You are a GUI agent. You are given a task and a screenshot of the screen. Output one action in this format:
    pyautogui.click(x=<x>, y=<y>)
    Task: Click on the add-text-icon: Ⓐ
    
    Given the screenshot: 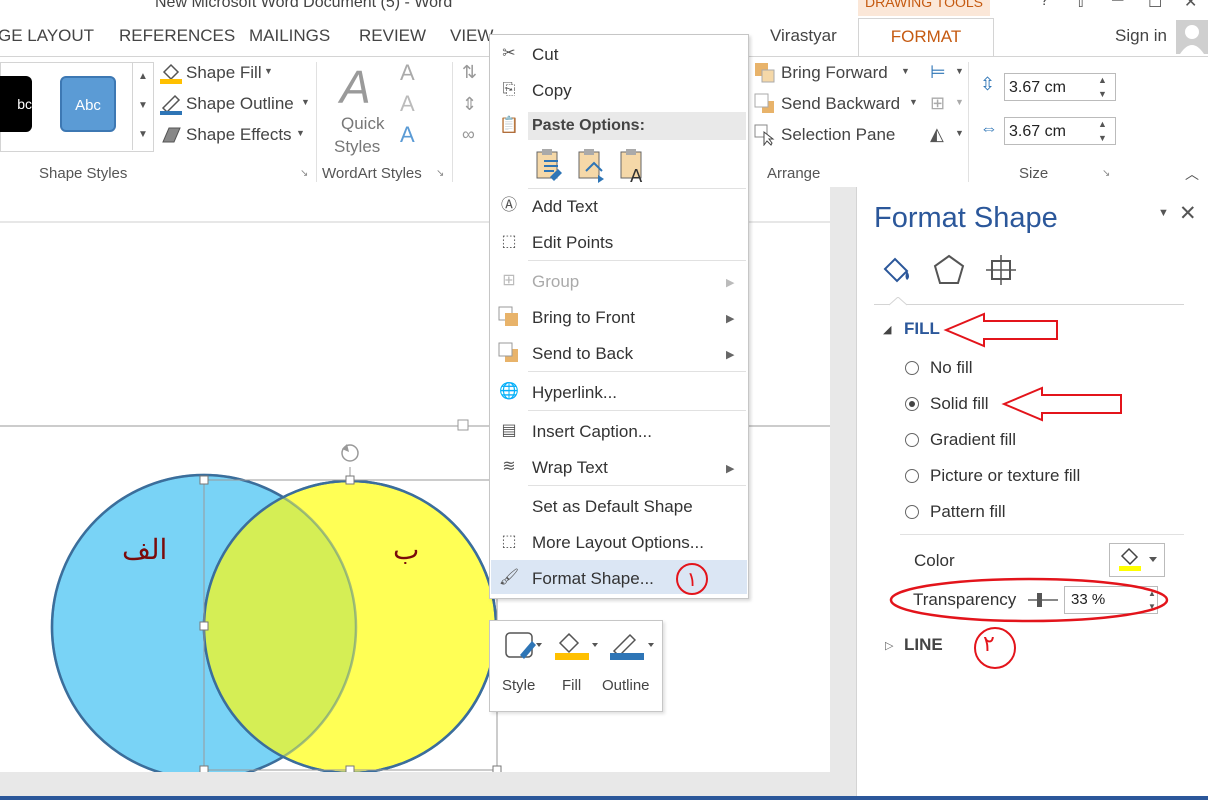 What is the action you would take?
    pyautogui.click(x=508, y=205)
    